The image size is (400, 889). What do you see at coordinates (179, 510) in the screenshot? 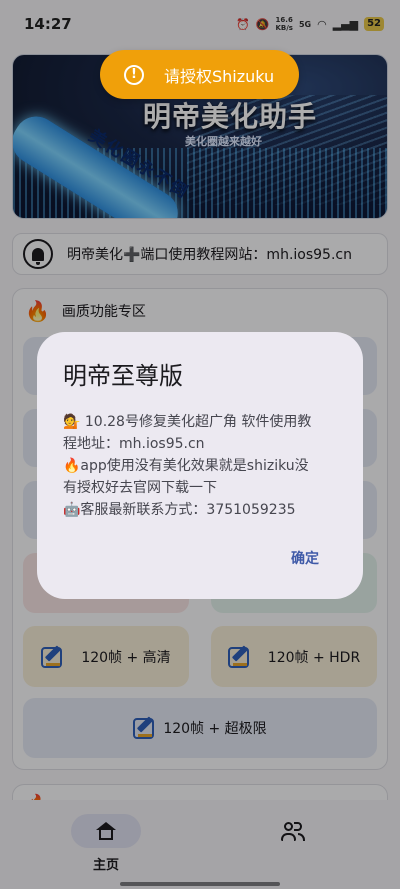
I see `dialog-line: 🤖客服最新联系方式：3751059235` at bounding box center [179, 510].